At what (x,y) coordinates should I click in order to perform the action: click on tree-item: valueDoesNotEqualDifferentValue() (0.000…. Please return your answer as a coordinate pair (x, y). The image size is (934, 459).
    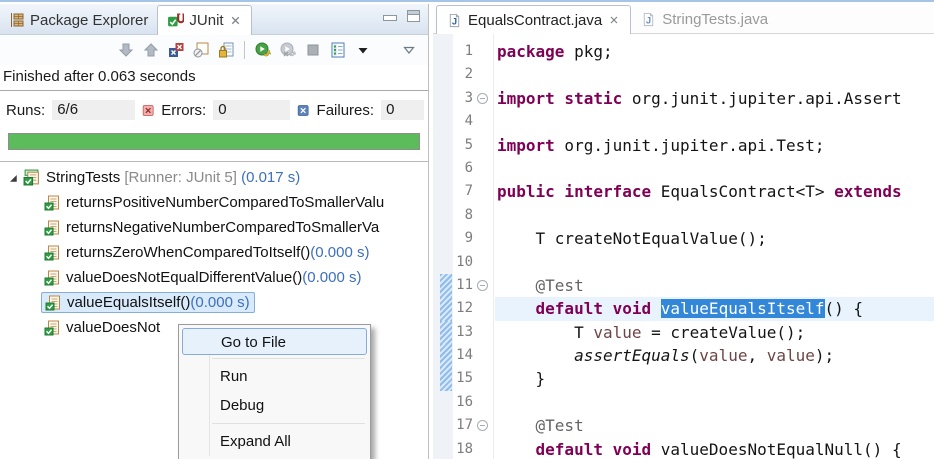
    Looking at the image, I should click on (214, 277).